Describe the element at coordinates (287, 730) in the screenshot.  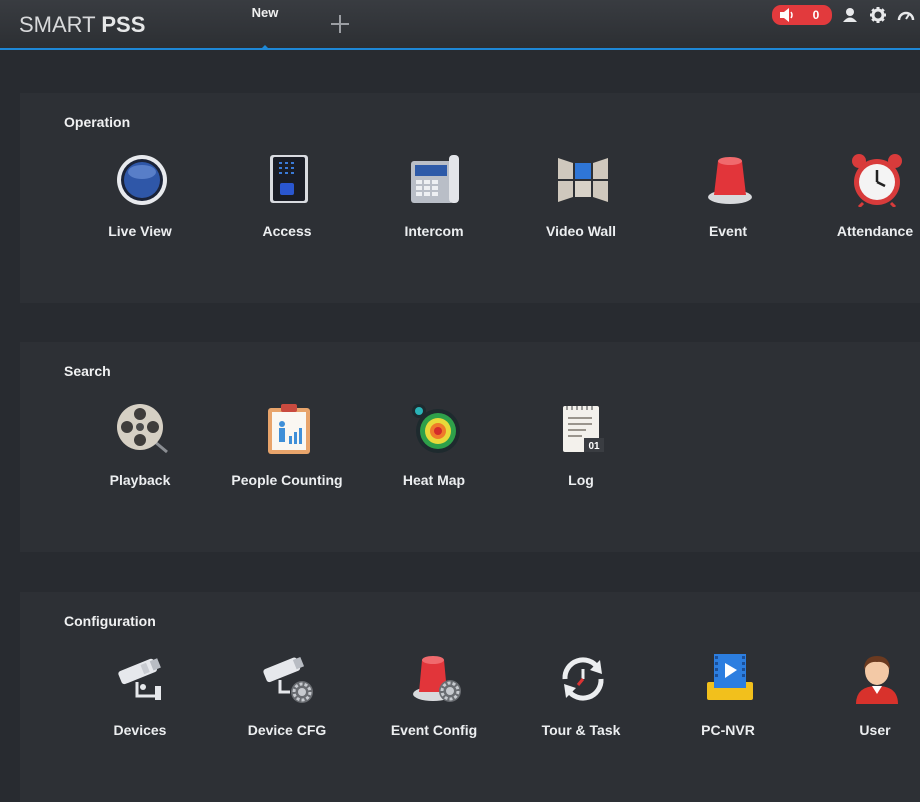
I see `tile-label: Device CFG` at that location.